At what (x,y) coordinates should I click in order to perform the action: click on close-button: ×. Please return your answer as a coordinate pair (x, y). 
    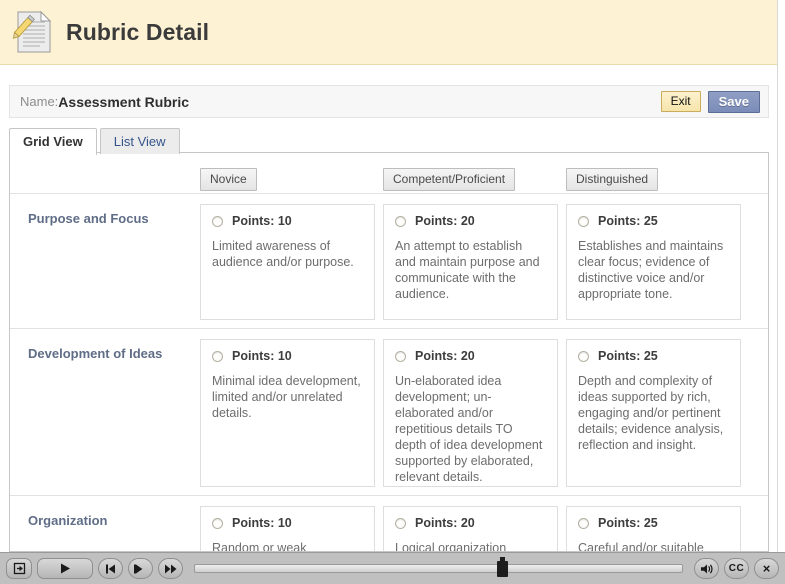
    Looking at the image, I should click on (766, 568).